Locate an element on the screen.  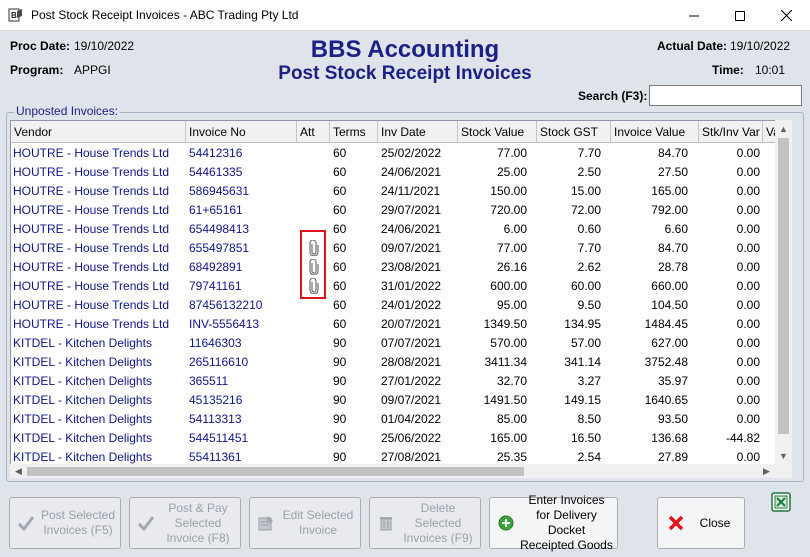
column-header-stock-gst: Stock GST is located at coordinates (574, 132).